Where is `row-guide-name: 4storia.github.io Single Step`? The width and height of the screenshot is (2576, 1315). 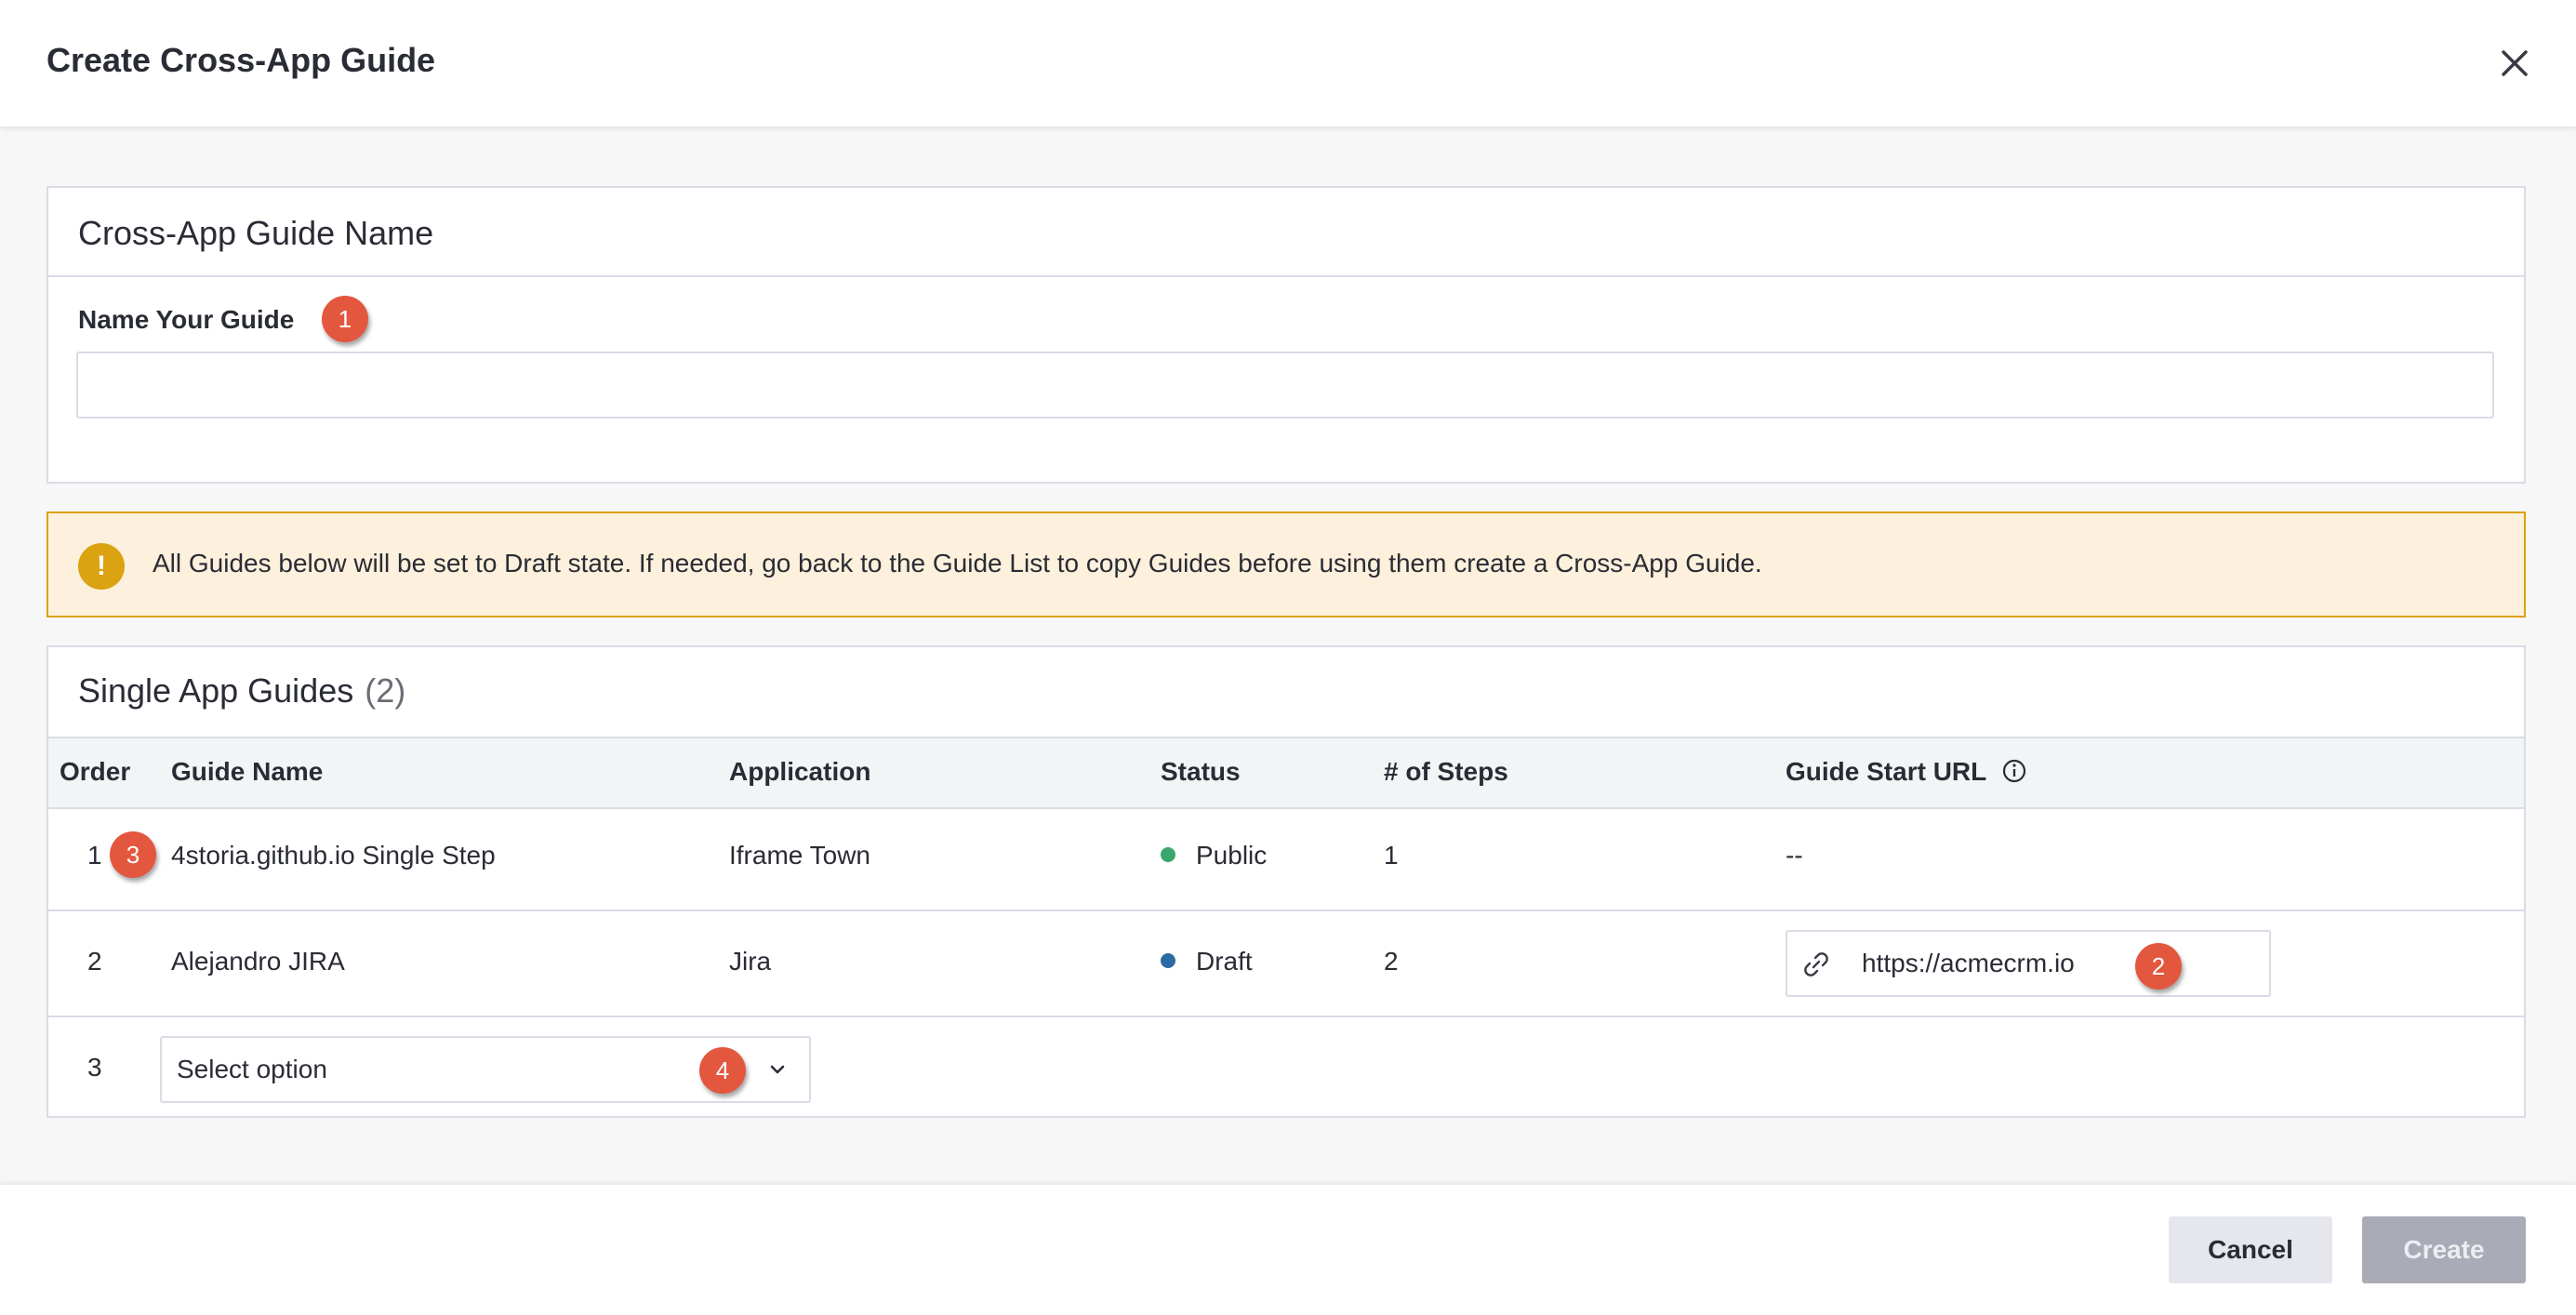 row-guide-name: 4storia.github.io Single Step is located at coordinates (333, 855).